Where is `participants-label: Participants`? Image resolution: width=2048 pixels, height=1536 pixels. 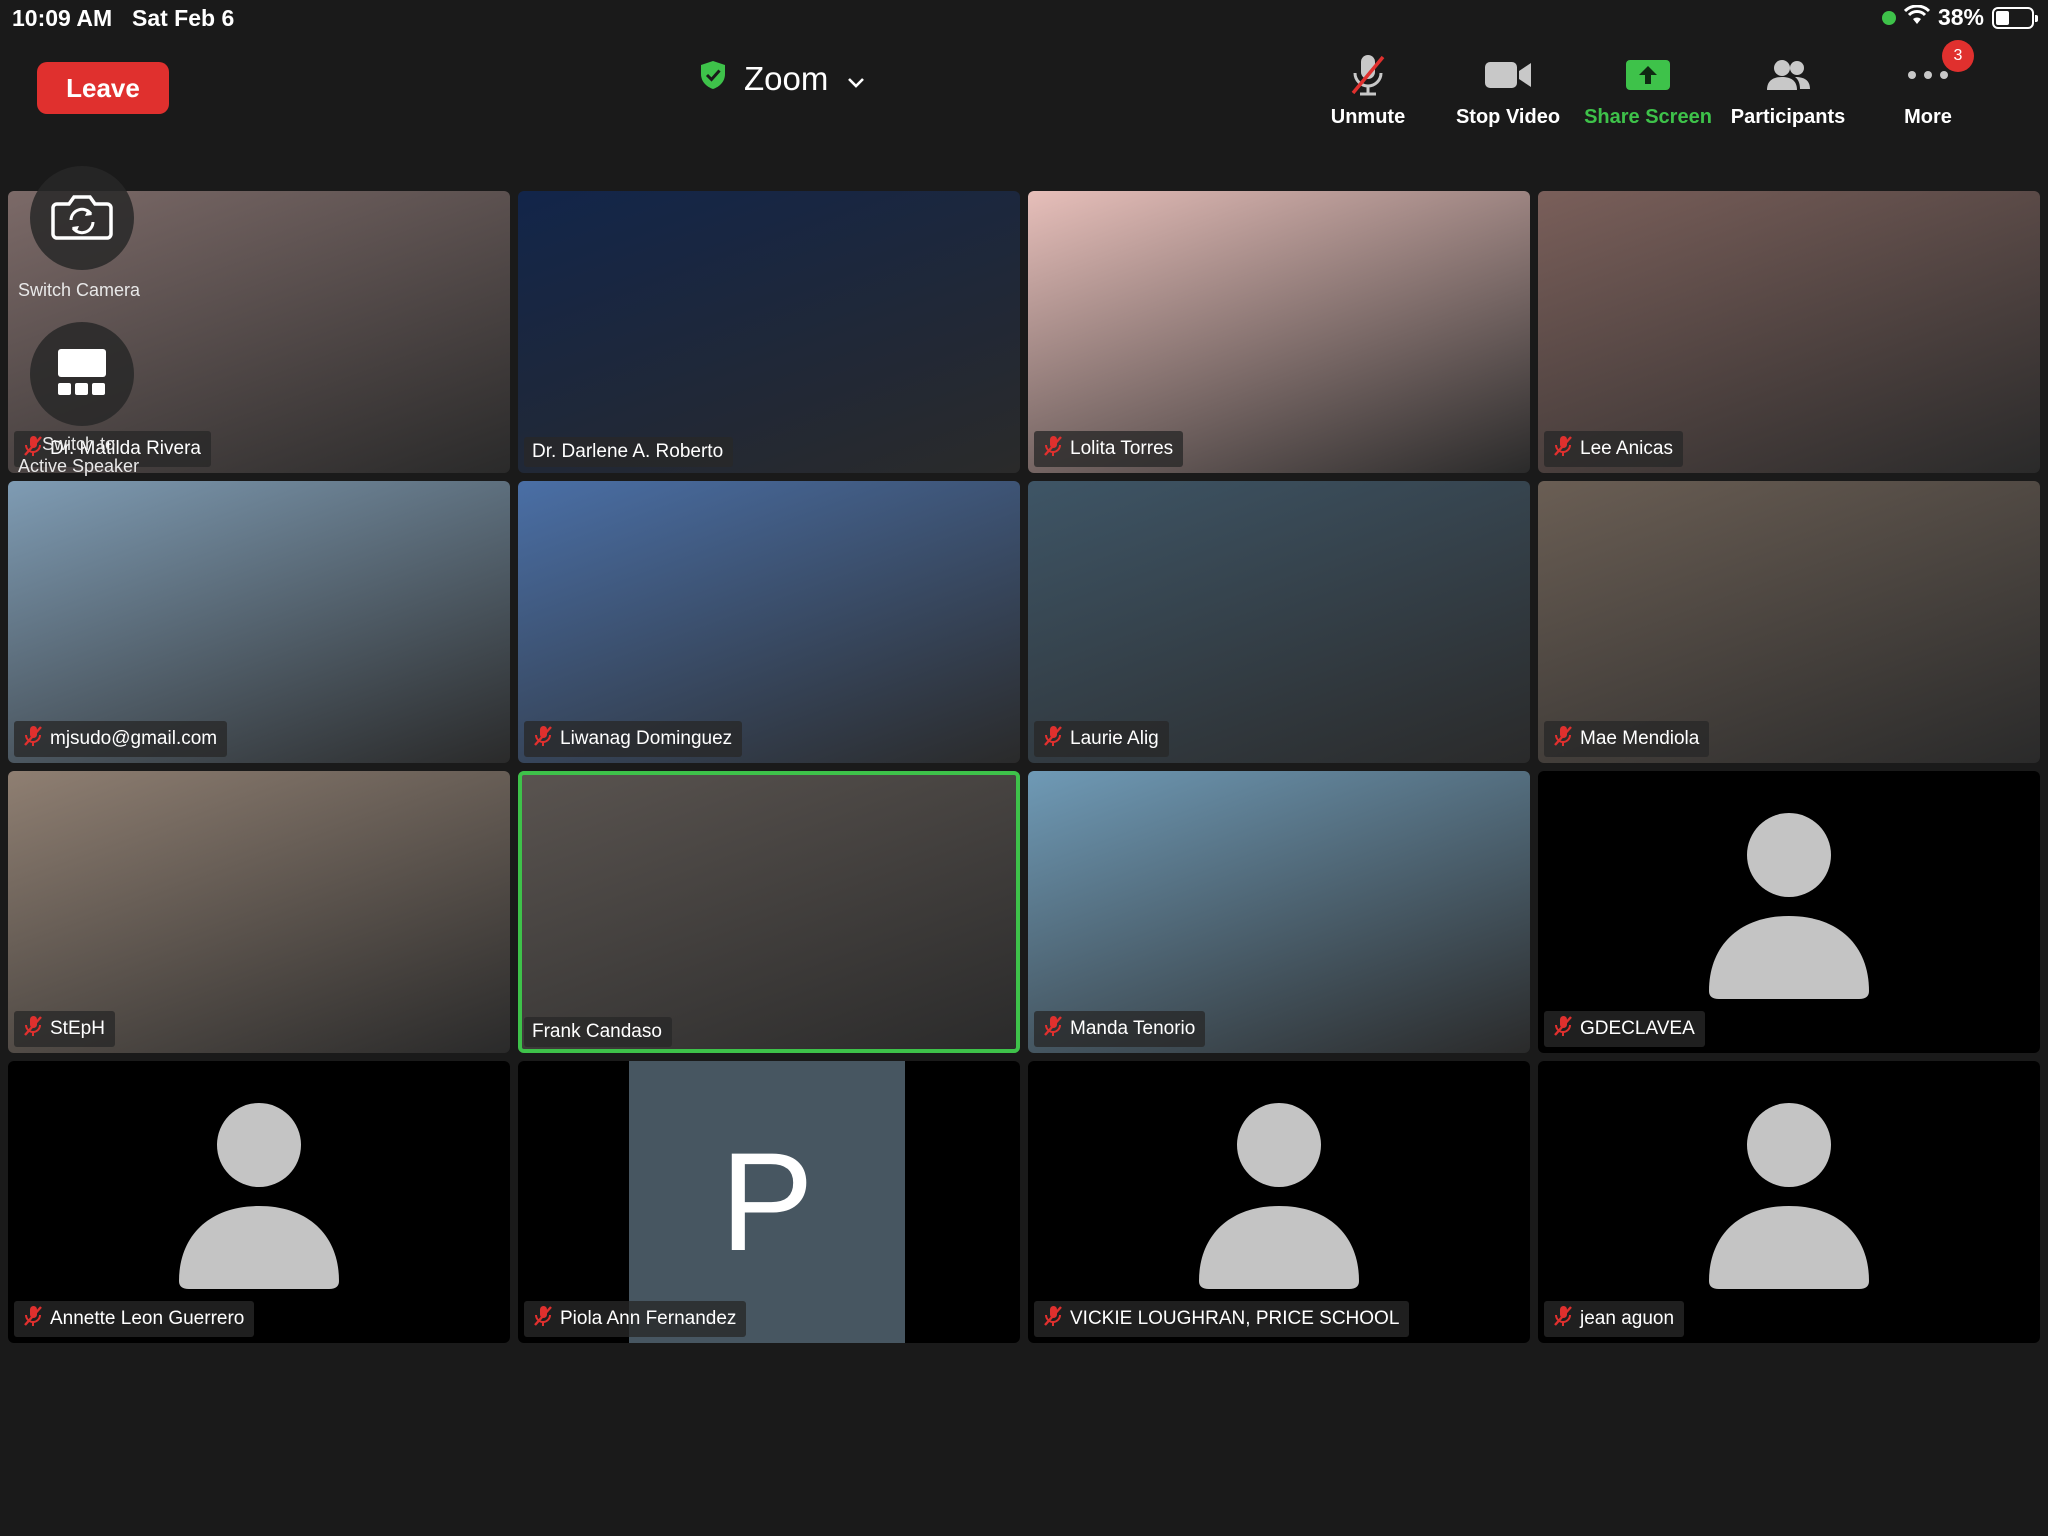 participants-label: Participants is located at coordinates (1788, 117).